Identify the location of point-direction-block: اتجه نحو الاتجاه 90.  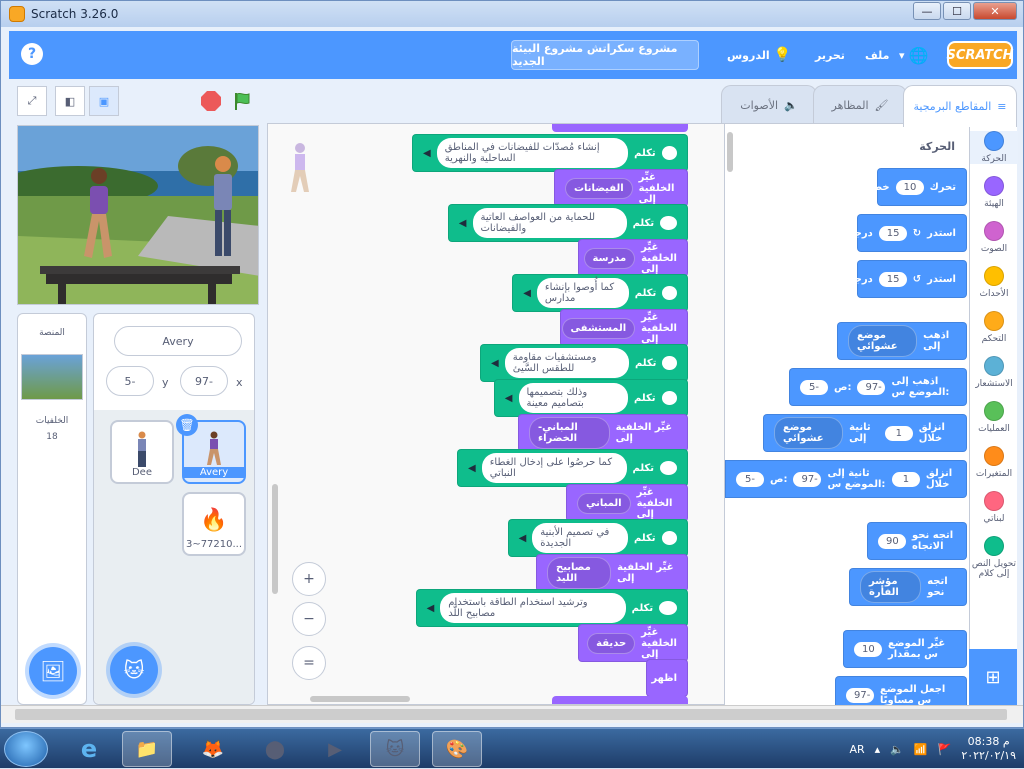
(917, 541).